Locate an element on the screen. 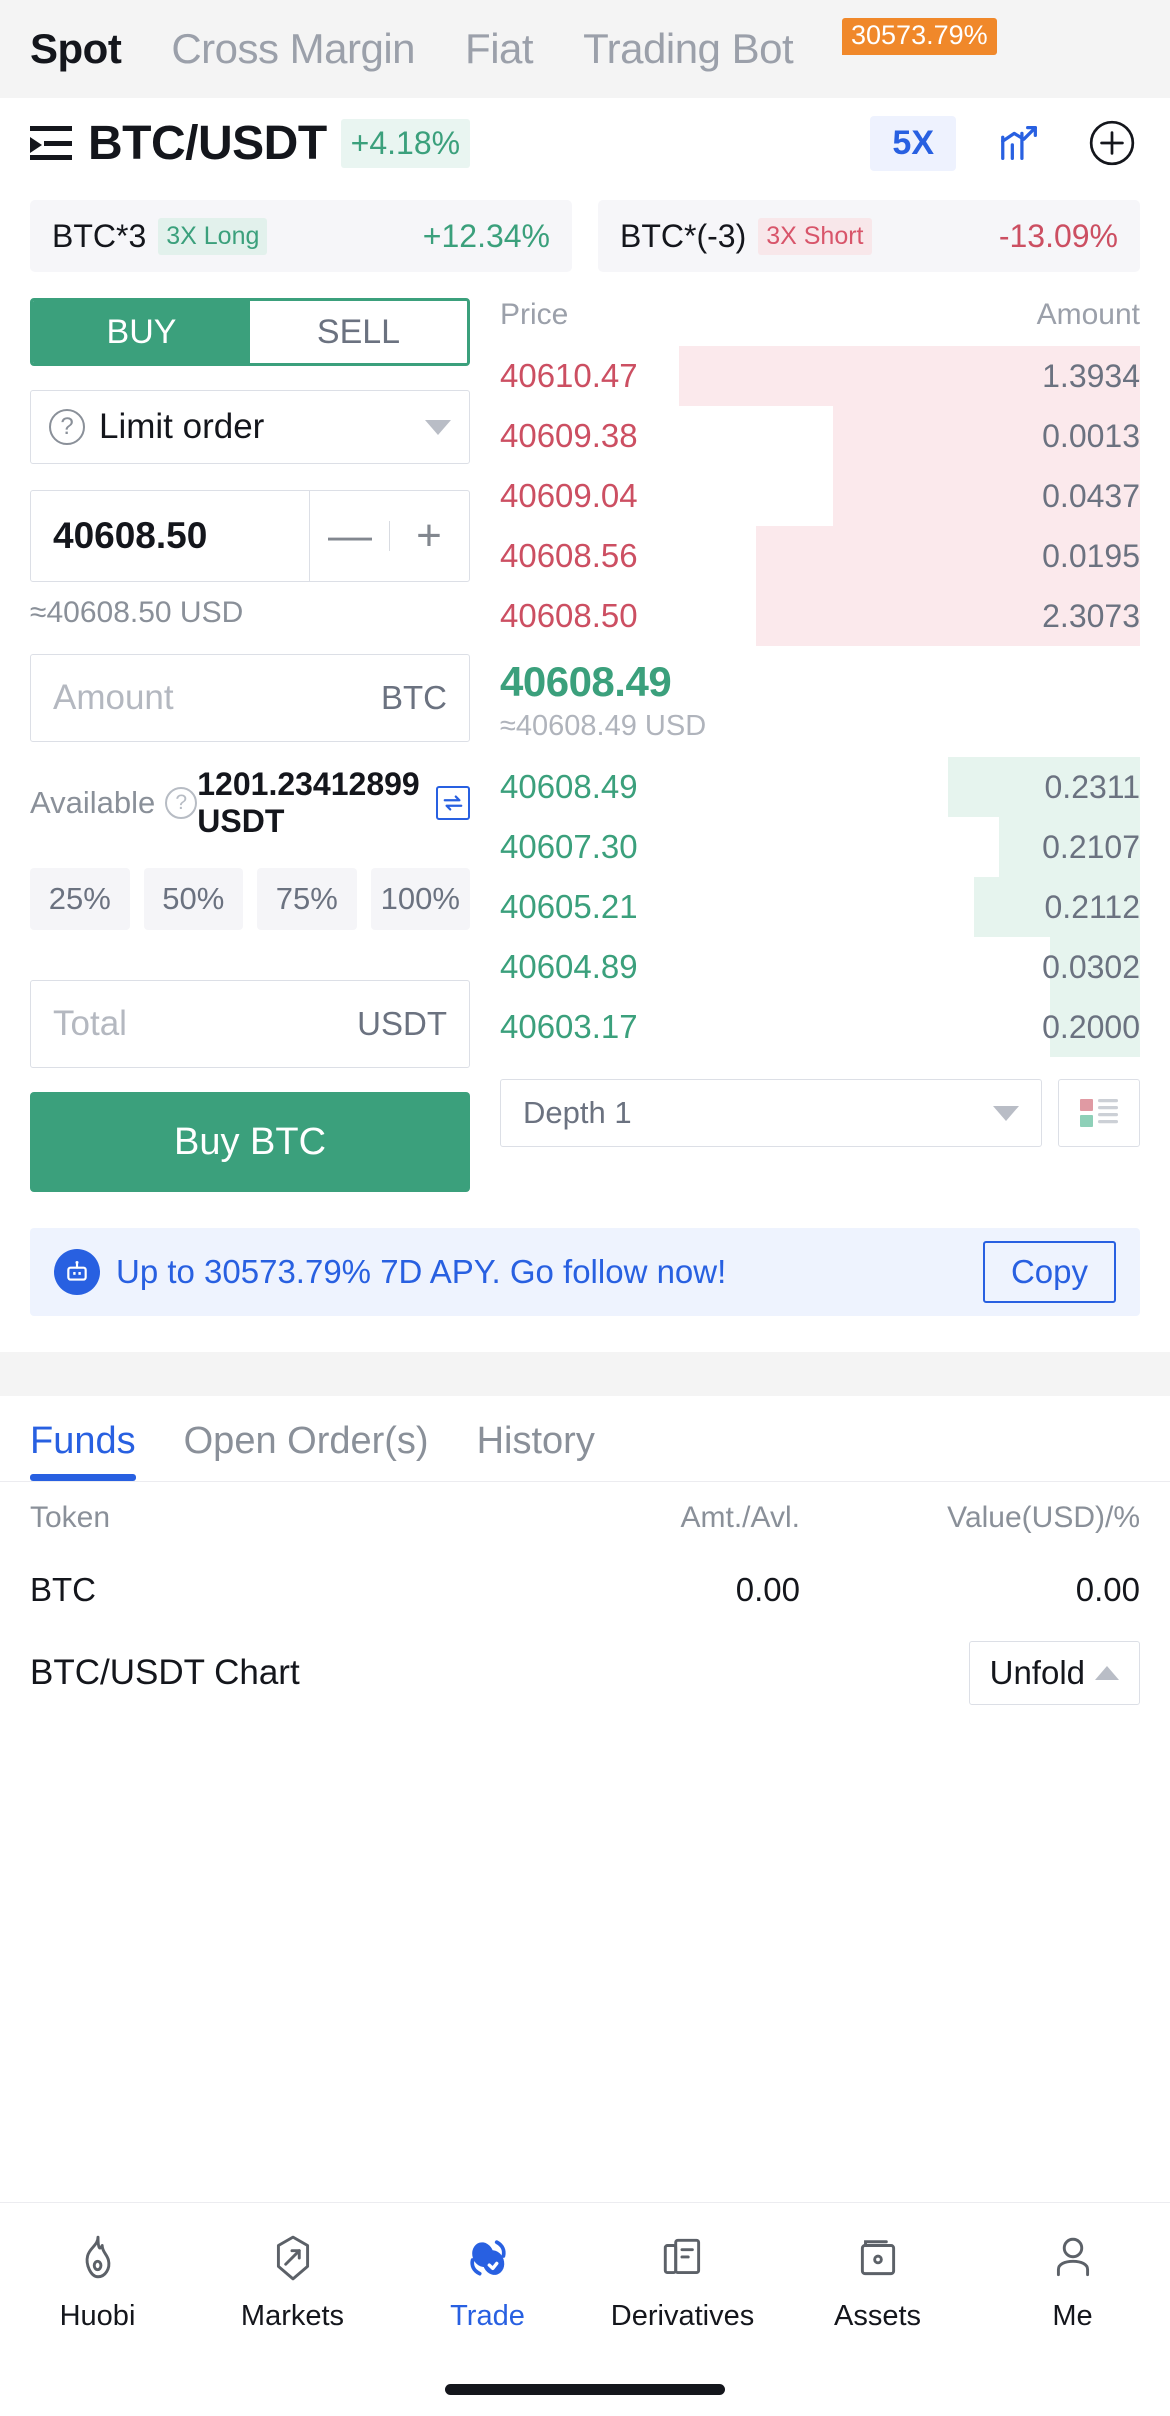 The height and width of the screenshot is (2416, 1170). depth-label: Depth 1 is located at coordinates (577, 1112).